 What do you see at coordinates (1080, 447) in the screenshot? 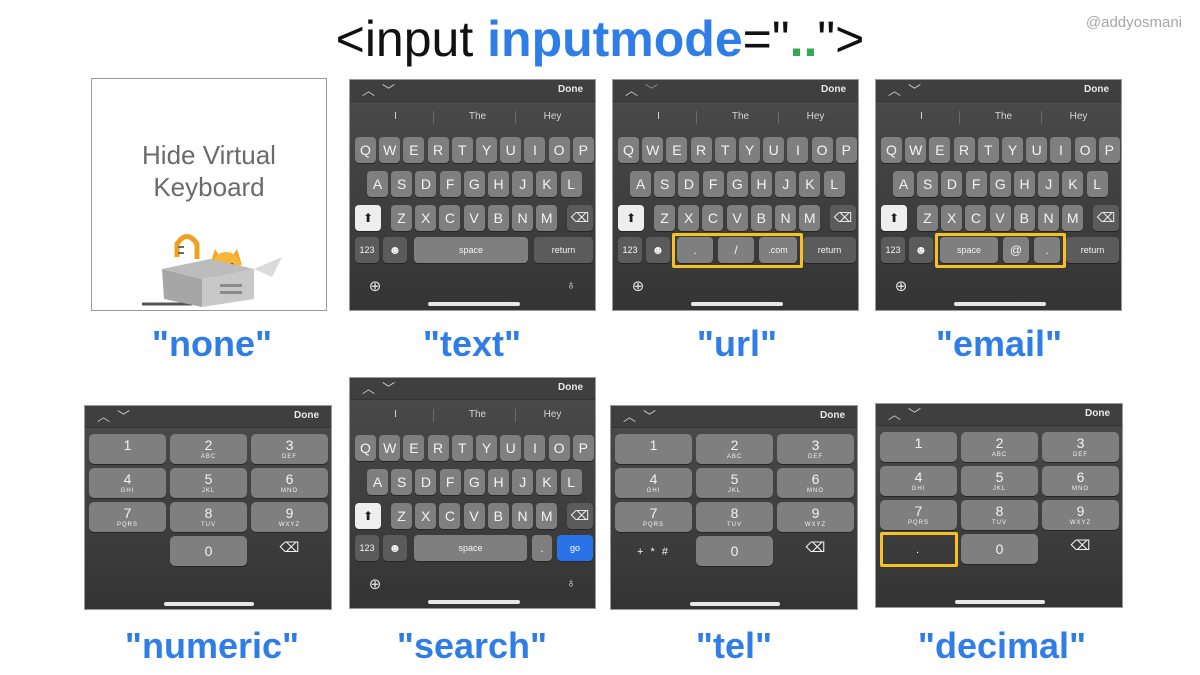
I see `key-3: 3 DEF` at bounding box center [1080, 447].